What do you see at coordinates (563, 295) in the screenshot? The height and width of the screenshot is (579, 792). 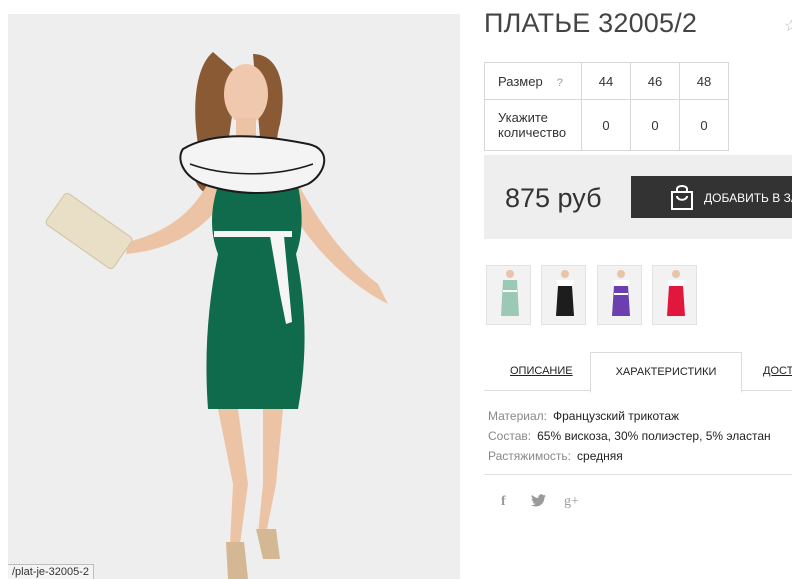 I see `thumbnail-black-dress` at bounding box center [563, 295].